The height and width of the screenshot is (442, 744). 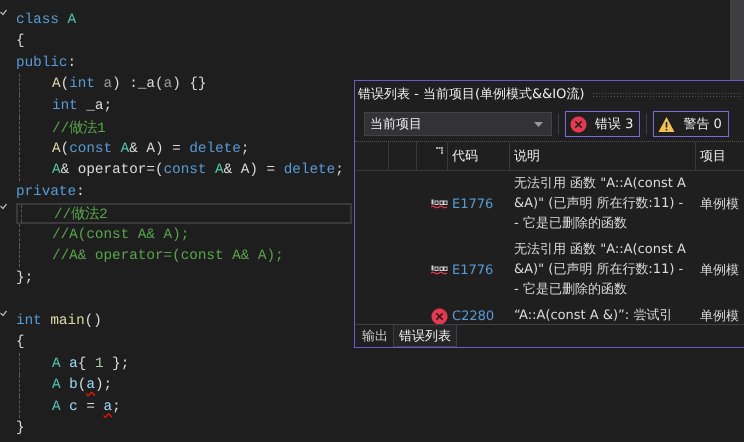 What do you see at coordinates (50, 192) in the screenshot?
I see `code-line: private:` at bounding box center [50, 192].